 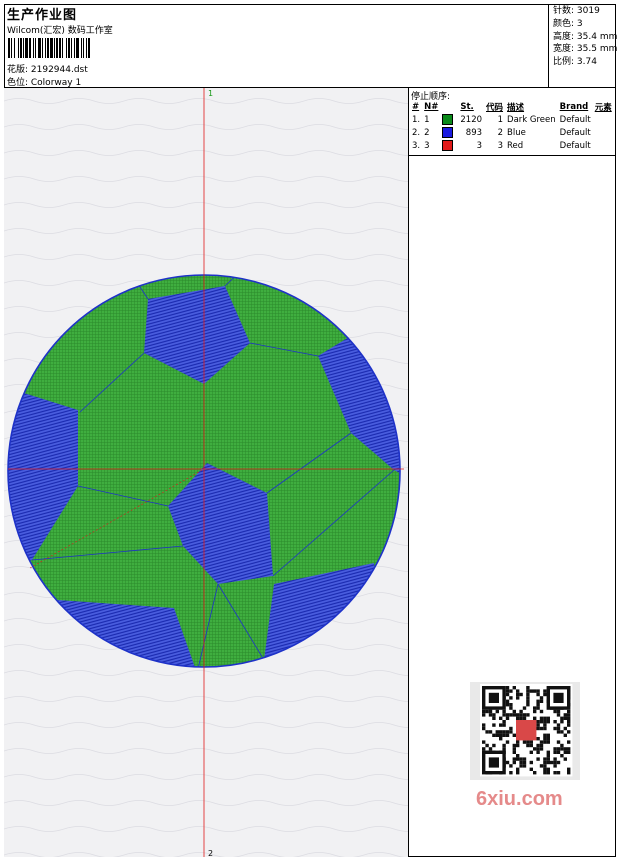 What do you see at coordinates (416, 132) in the screenshot?
I see `row-index: 2.` at bounding box center [416, 132].